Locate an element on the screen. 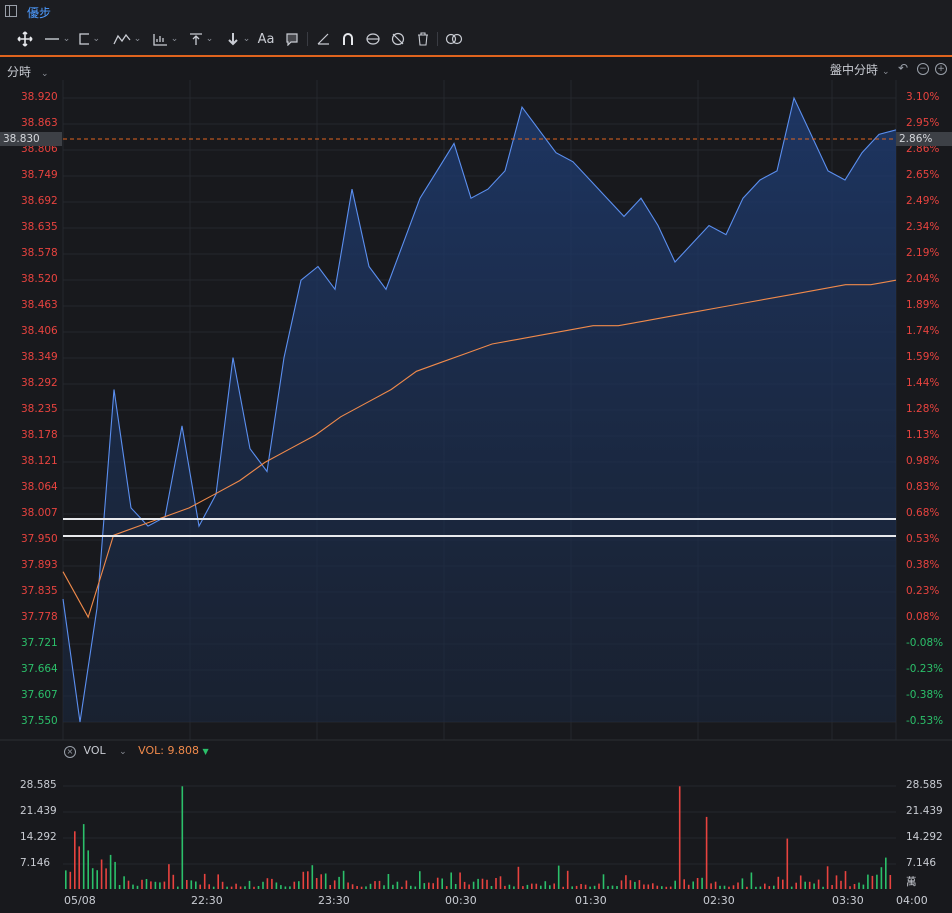 The width and height of the screenshot is (952, 913). price-tick-label: 37.607 is located at coordinates (39, 695).